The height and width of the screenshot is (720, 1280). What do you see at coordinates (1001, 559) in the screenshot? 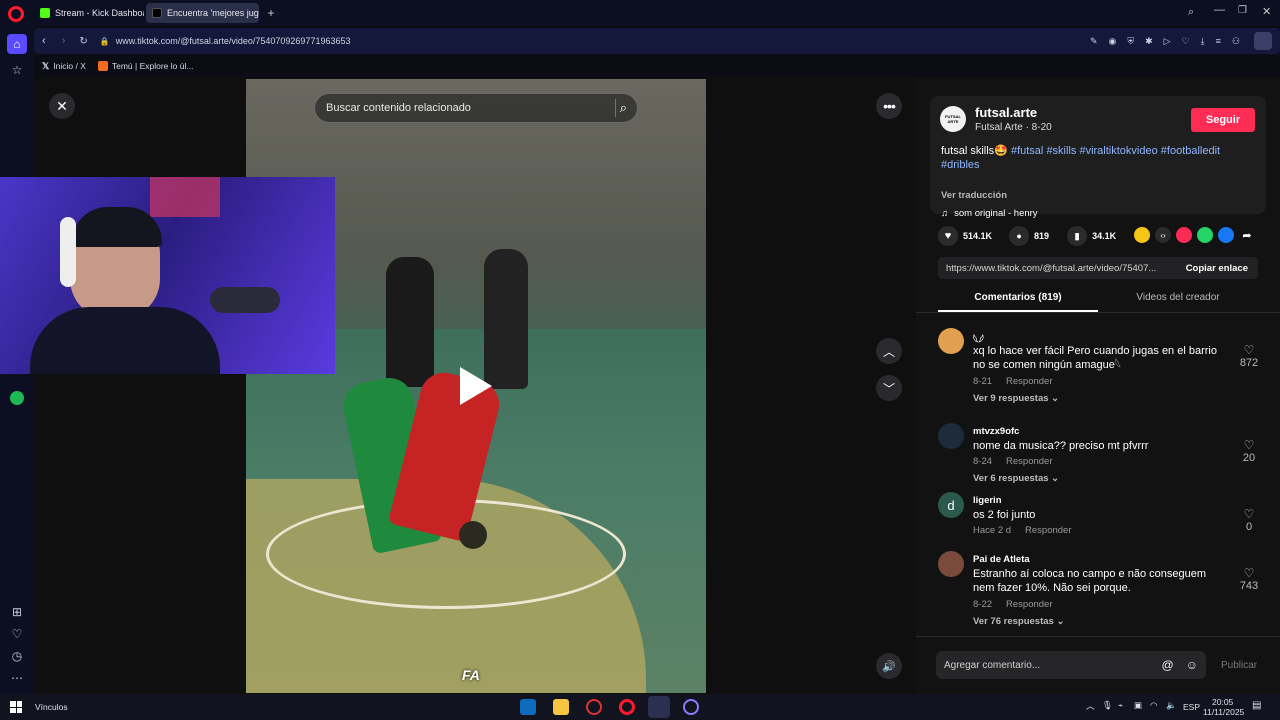
I see `comment-username: Pai de Atleta` at bounding box center [1001, 559].